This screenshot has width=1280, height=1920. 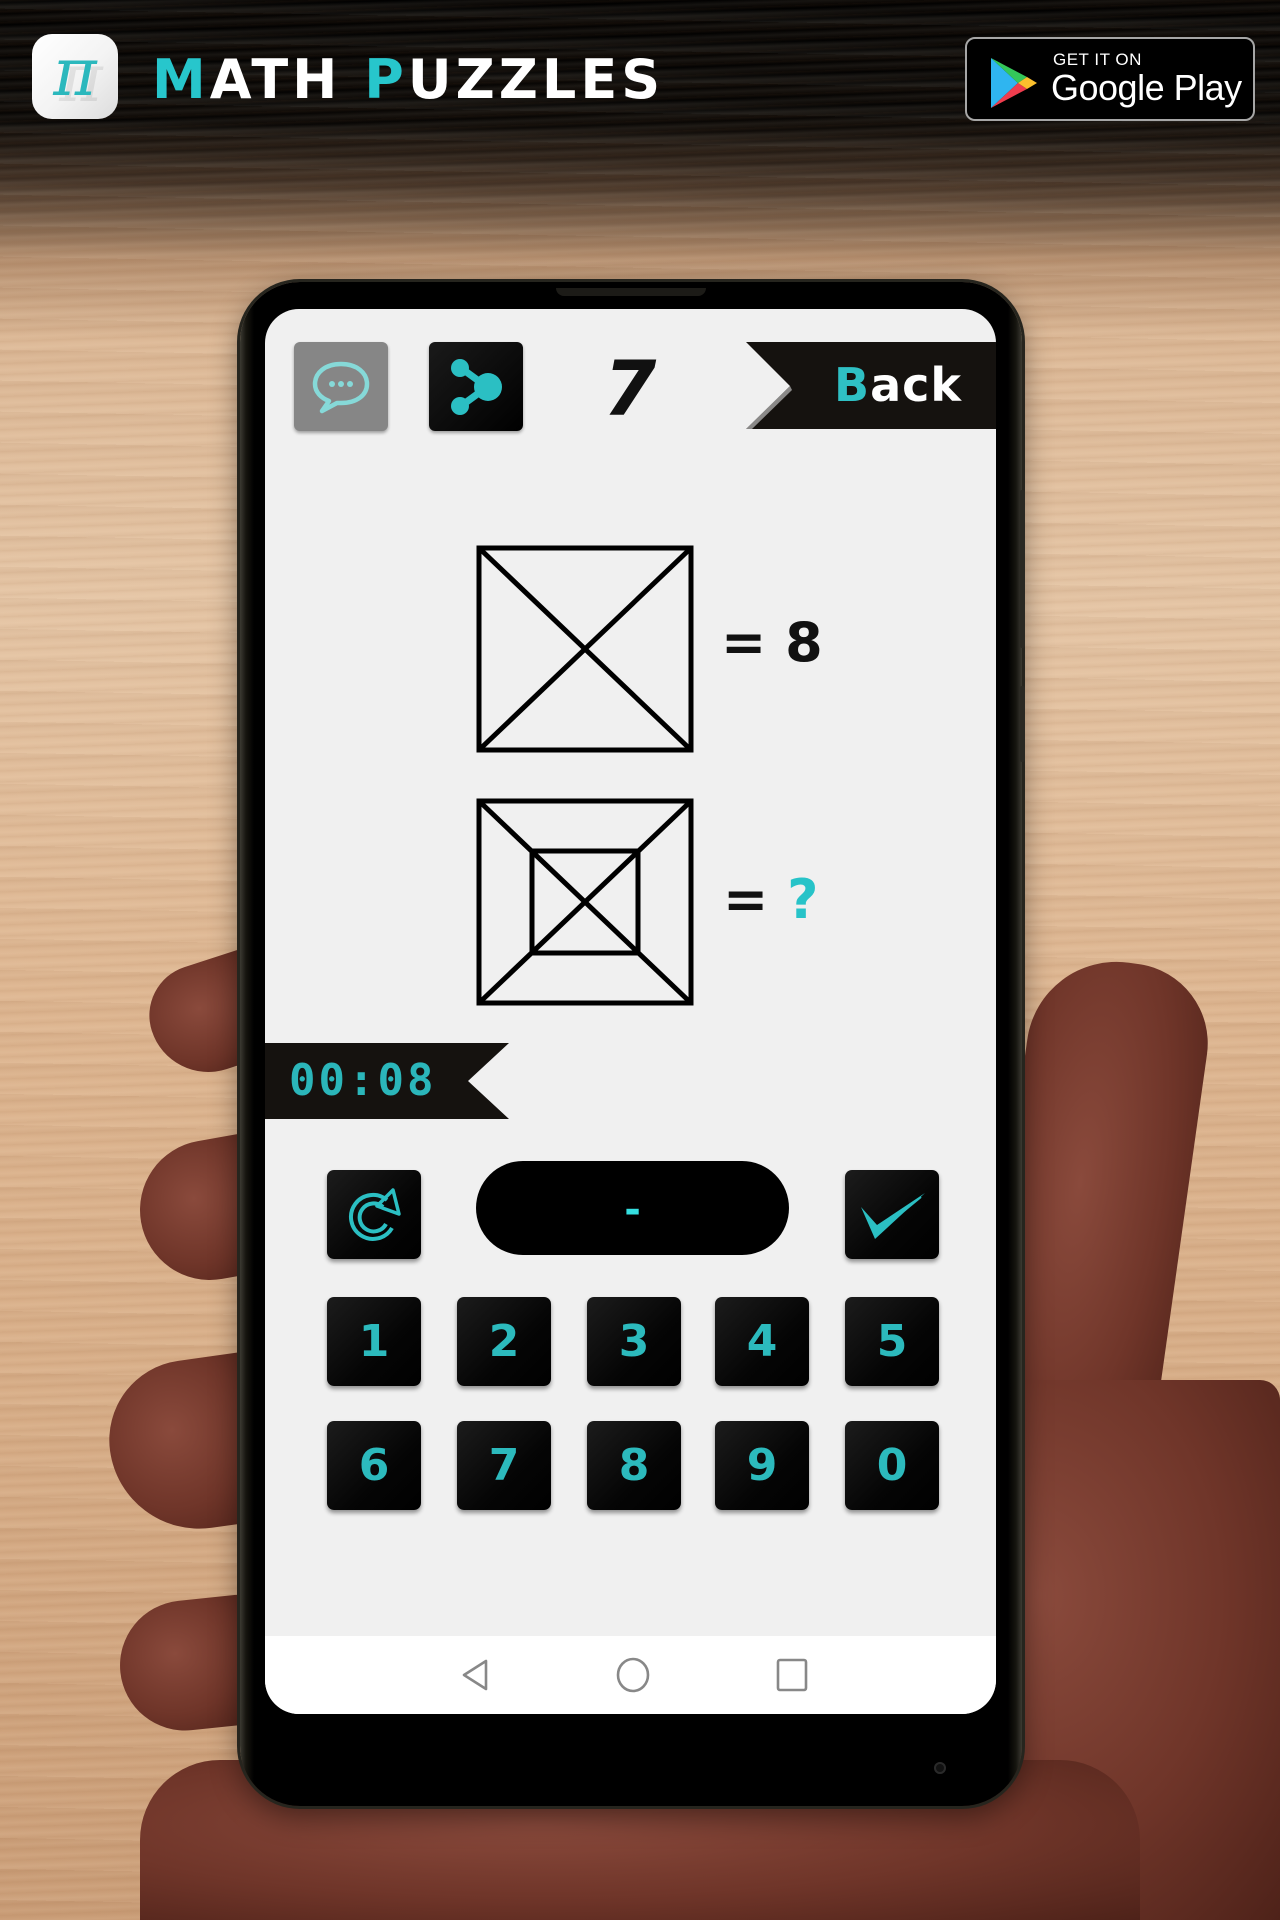 I want to click on nav-back-icon, so click(x=475, y=1675).